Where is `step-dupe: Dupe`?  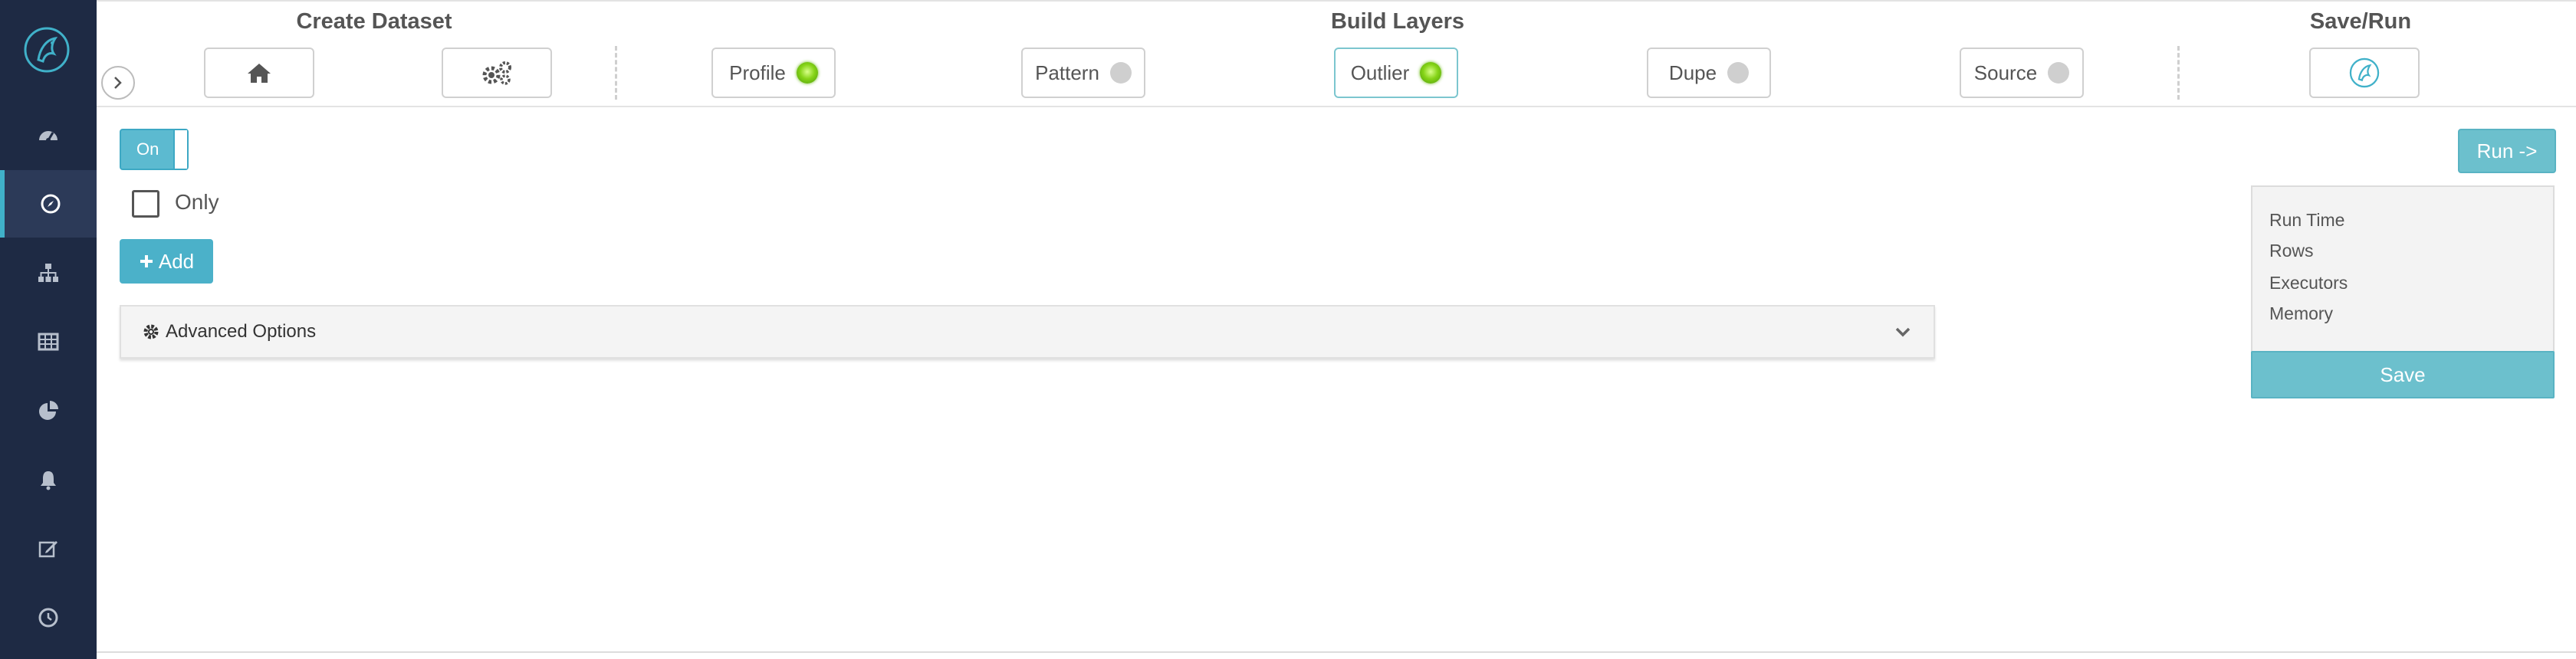
step-dupe: Dupe is located at coordinates (1709, 73).